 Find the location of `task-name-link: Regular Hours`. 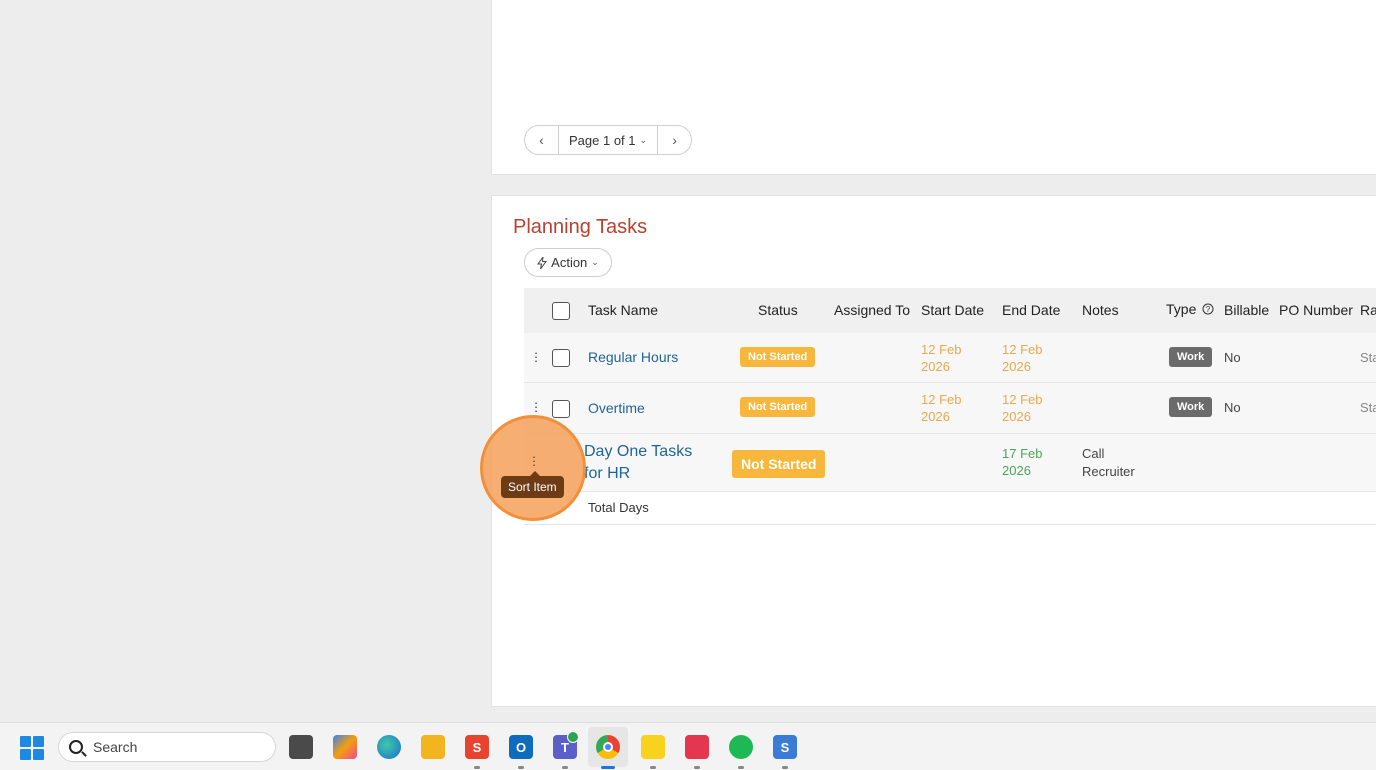

task-name-link: Regular Hours is located at coordinates (633, 357).